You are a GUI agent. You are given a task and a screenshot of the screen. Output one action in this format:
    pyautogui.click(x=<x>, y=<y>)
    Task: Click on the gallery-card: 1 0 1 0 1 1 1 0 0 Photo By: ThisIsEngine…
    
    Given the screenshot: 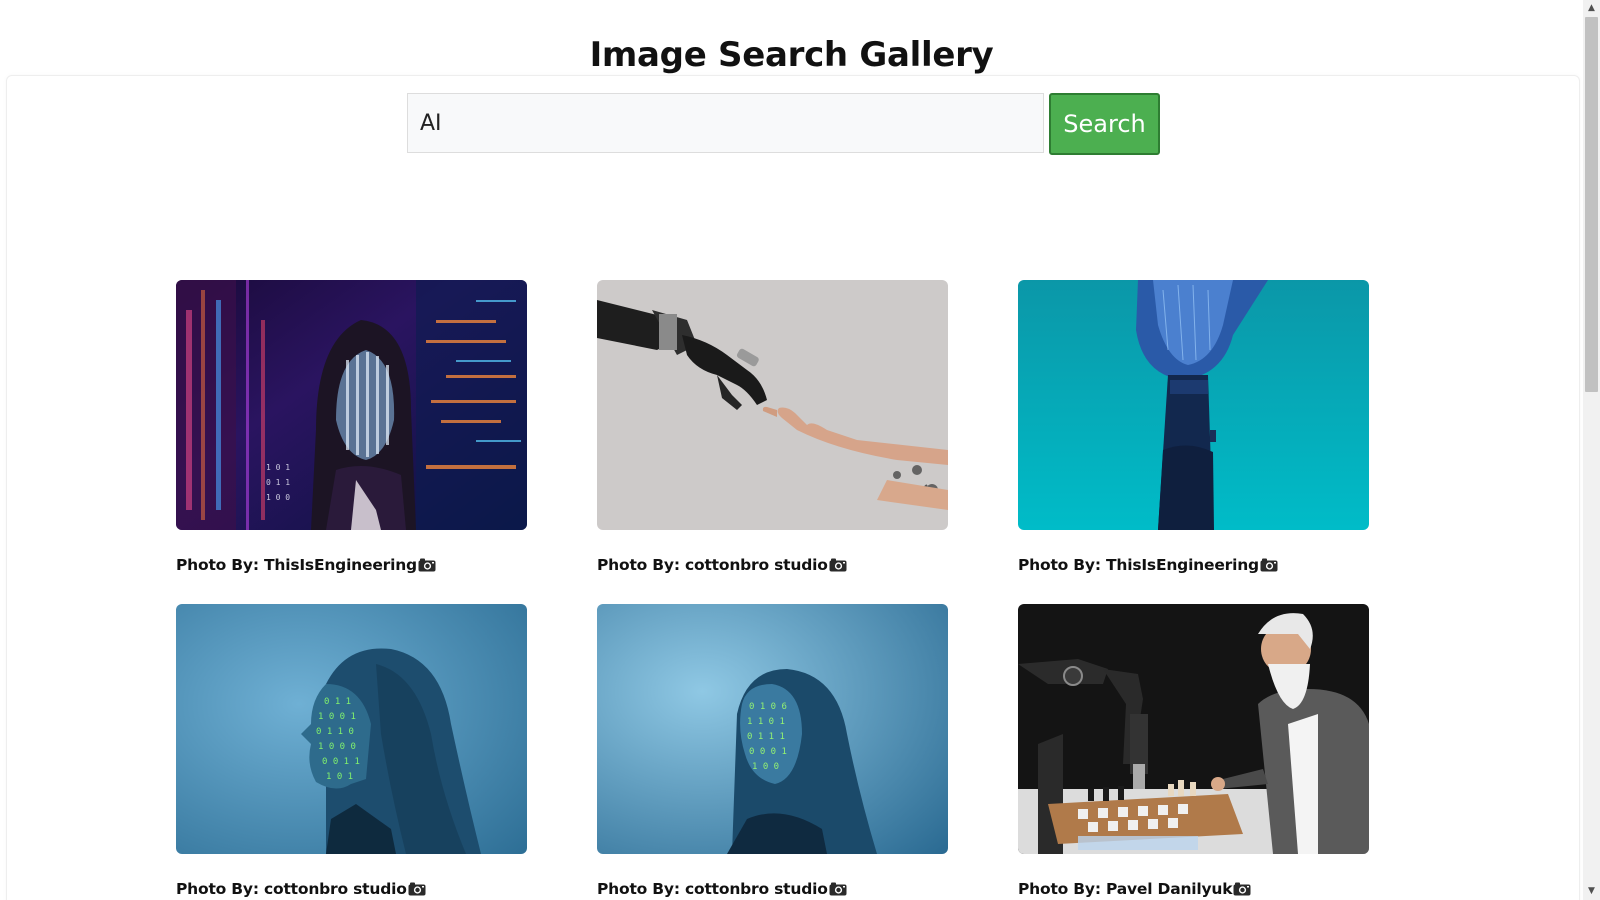 What is the action you would take?
    pyautogui.click(x=351, y=428)
    